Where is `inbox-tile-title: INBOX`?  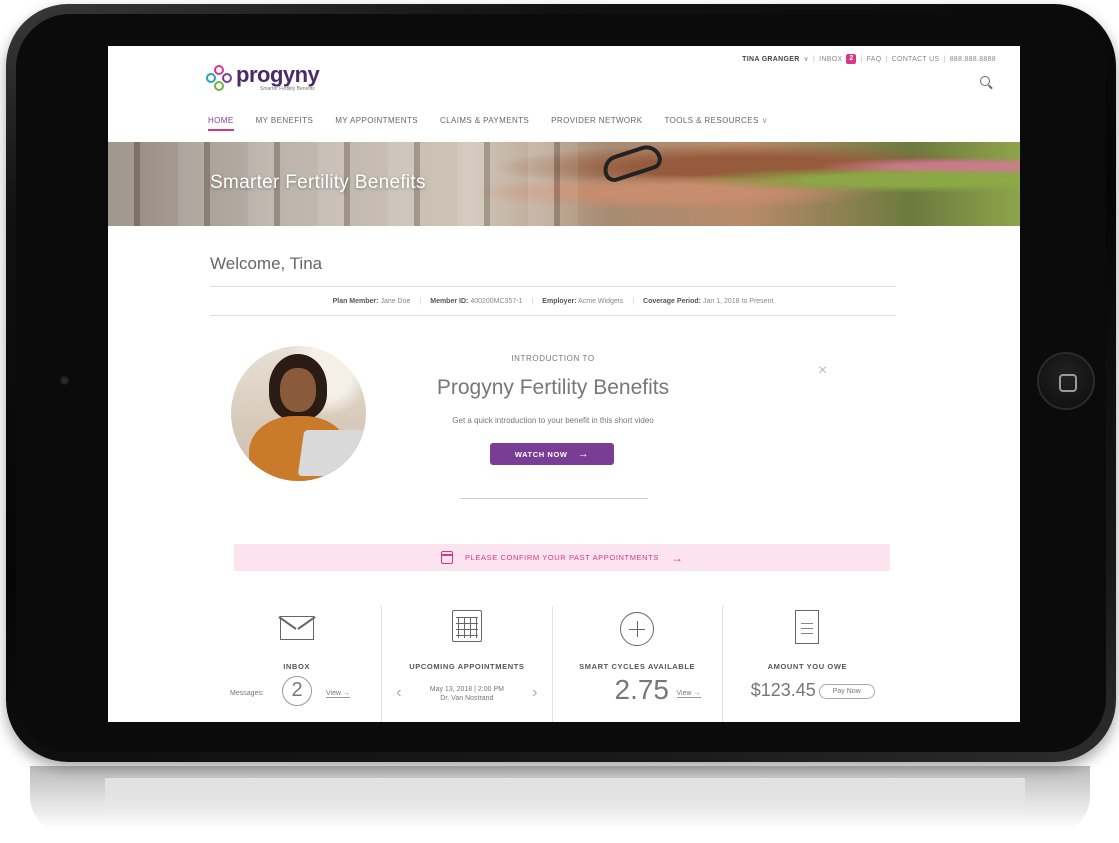
inbox-tile-title: INBOX is located at coordinates (296, 666).